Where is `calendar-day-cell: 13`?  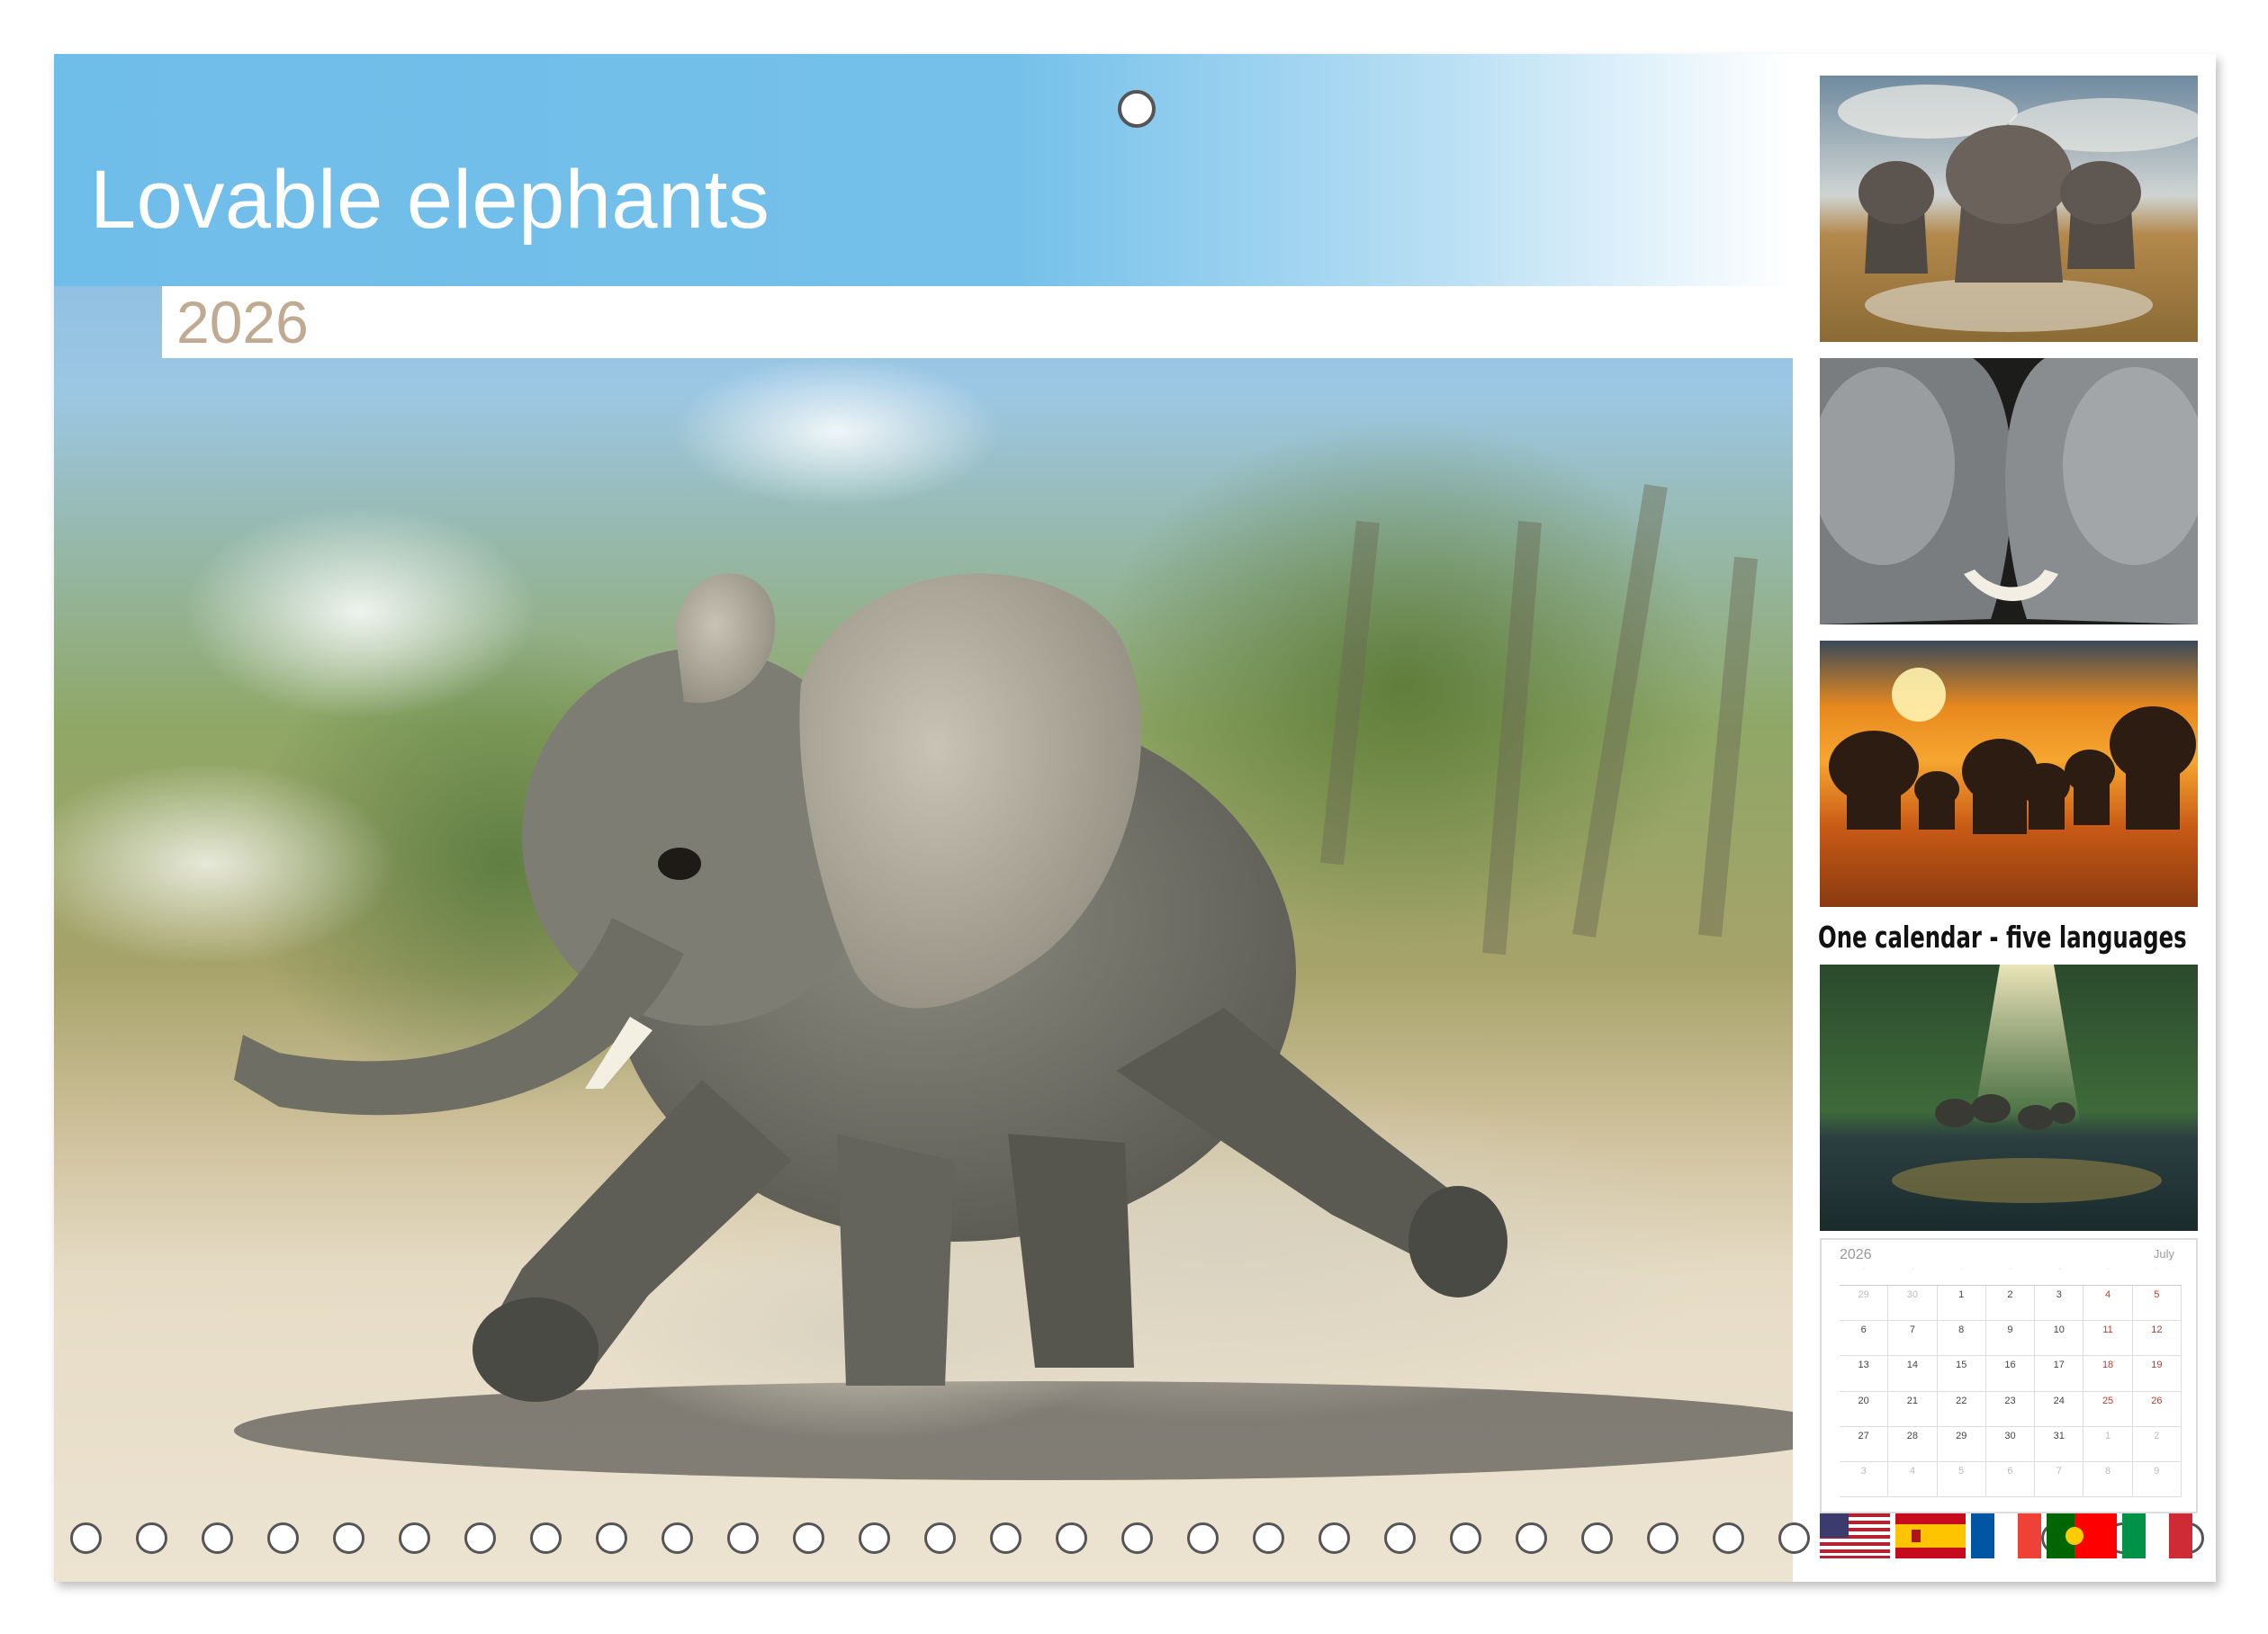 calendar-day-cell: 13 is located at coordinates (1865, 1374).